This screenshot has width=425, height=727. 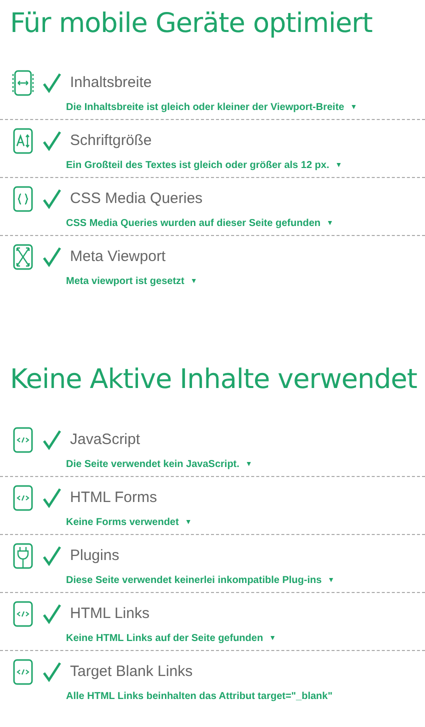 I want to click on check-description: Diese Seite verwendet keinerlei inkompatible Plug-ins, so click(x=194, y=580).